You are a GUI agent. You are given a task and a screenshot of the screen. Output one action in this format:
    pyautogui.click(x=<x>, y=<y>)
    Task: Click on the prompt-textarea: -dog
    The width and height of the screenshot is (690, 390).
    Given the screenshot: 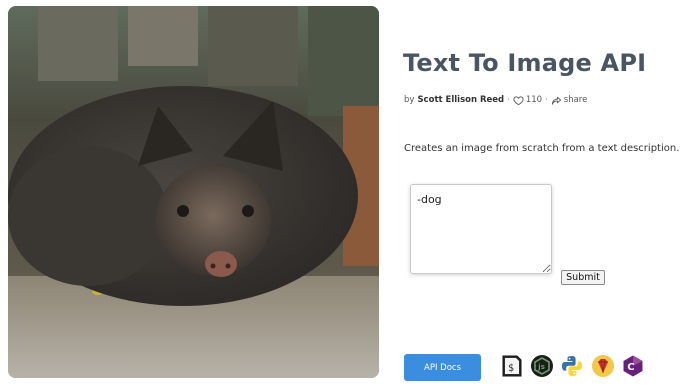 What is the action you would take?
    pyautogui.click(x=481, y=229)
    